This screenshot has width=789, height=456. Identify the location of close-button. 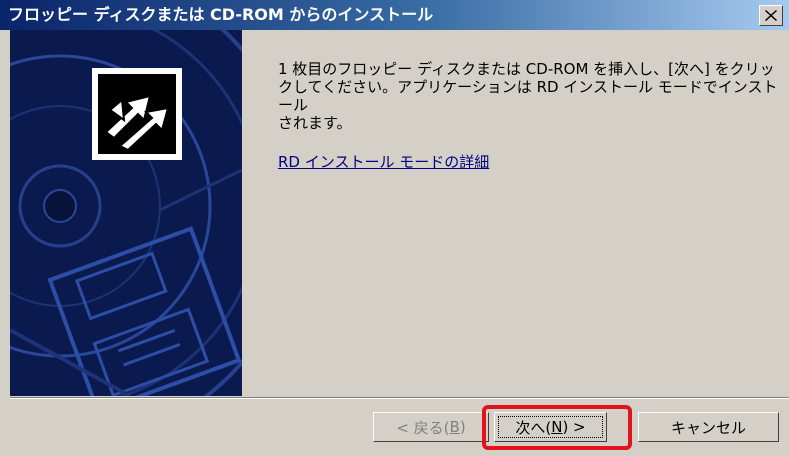
(771, 15).